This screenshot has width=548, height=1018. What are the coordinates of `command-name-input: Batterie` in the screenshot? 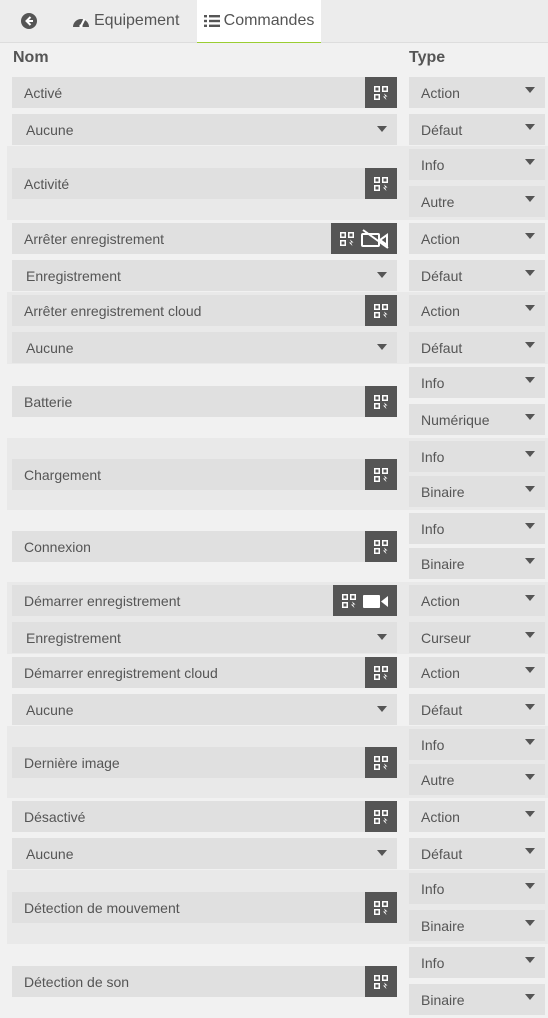 It's located at (204, 401).